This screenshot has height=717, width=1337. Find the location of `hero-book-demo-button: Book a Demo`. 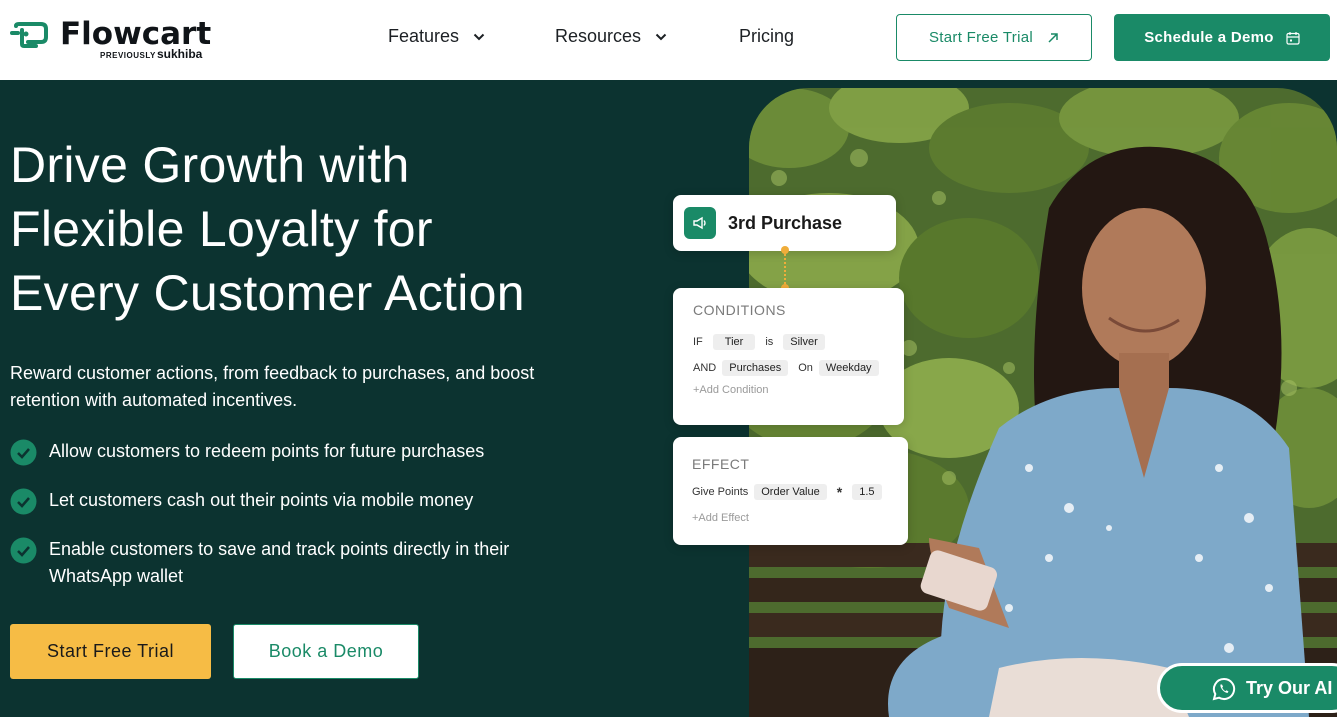

hero-book-demo-button: Book a Demo is located at coordinates (326, 651).